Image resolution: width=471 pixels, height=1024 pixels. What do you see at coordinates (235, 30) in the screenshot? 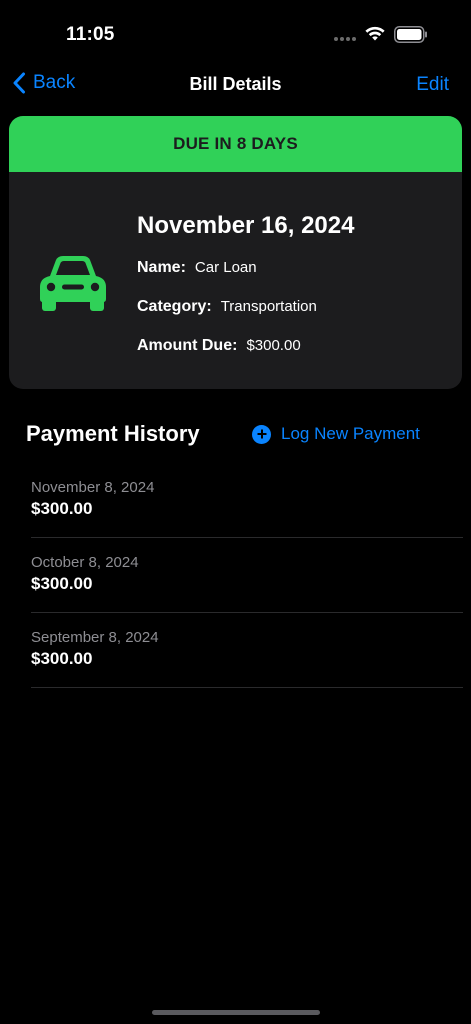
I see `status-bar: 11:05` at bounding box center [235, 30].